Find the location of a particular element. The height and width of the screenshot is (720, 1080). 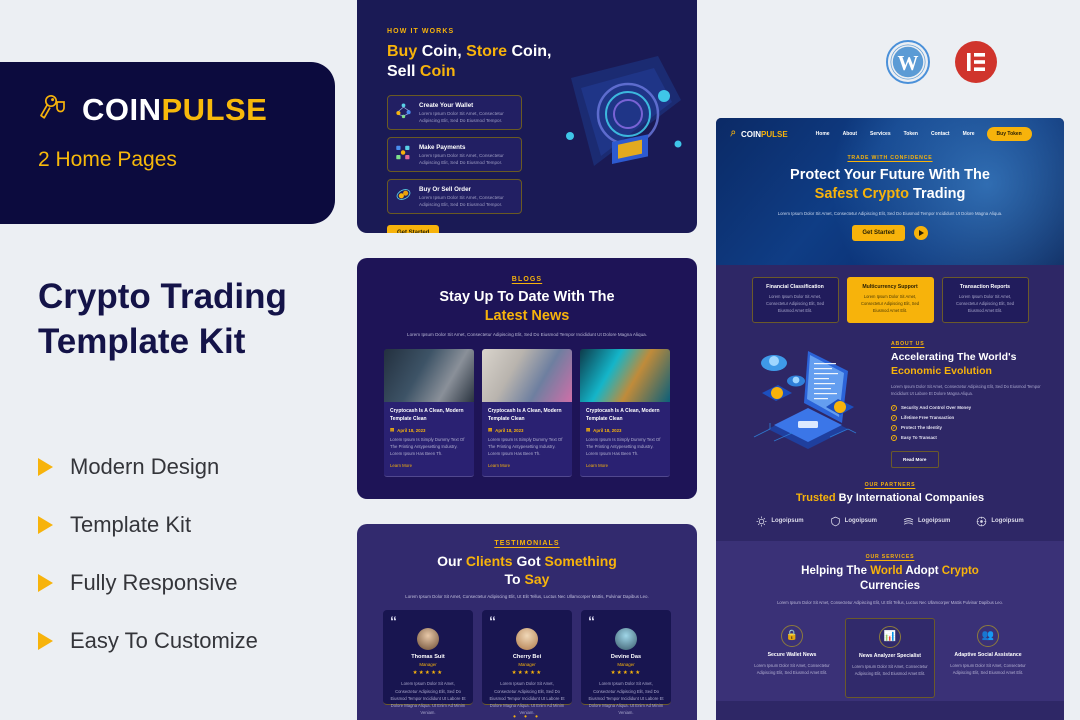

section-eyebrow: HOW IT WORKS is located at coordinates (421, 31).